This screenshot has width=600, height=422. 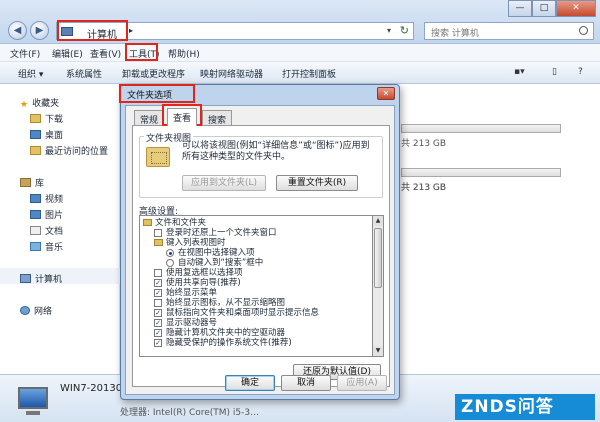 What do you see at coordinates (317, 183) in the screenshot?
I see `reset-folders-button: 重置文件夹(R)` at bounding box center [317, 183].